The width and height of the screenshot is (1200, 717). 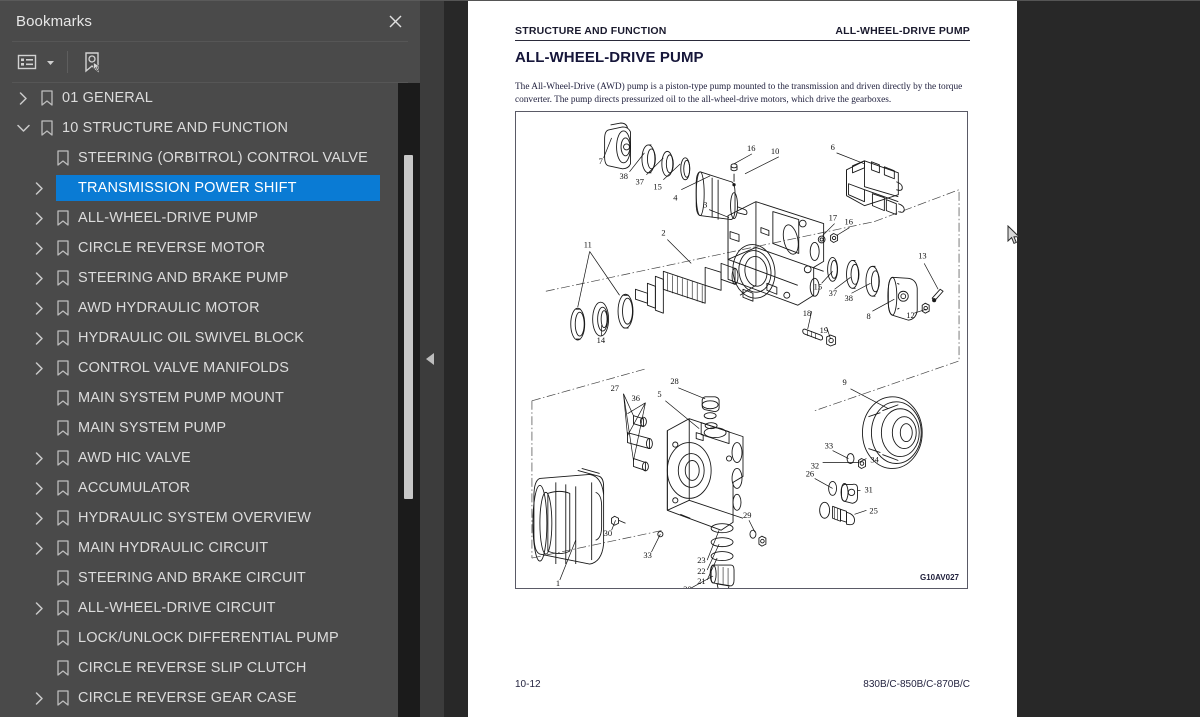 I want to click on bookmark-item: LOCK/UNLOCK DIFFERENTIAL PUMP, so click(x=199, y=638).